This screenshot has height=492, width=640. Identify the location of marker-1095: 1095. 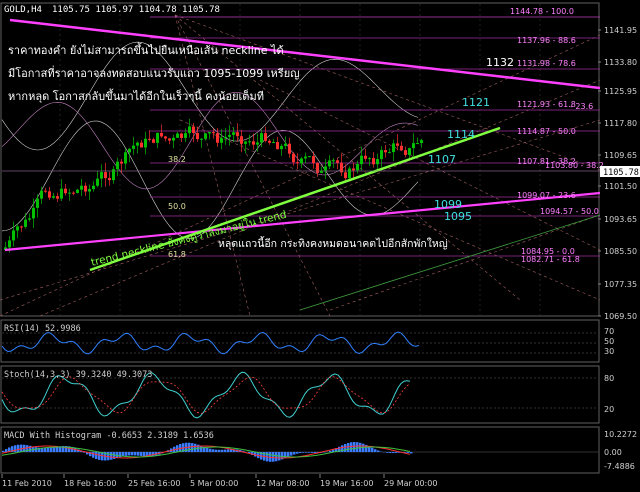
(458, 216).